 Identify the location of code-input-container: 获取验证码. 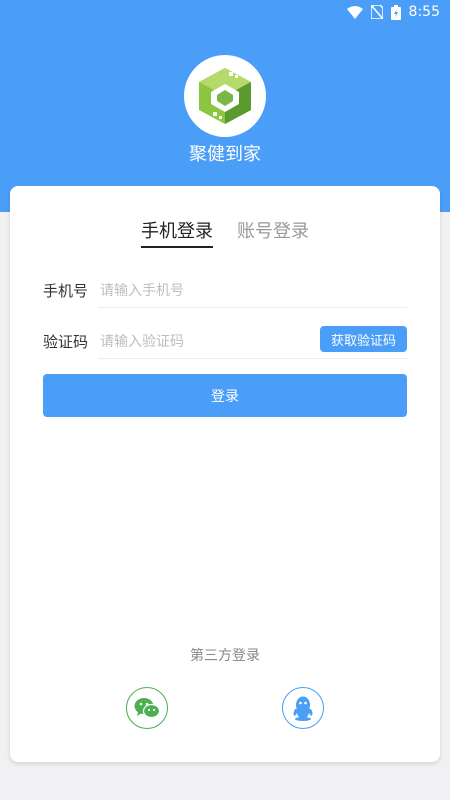
(252, 342).